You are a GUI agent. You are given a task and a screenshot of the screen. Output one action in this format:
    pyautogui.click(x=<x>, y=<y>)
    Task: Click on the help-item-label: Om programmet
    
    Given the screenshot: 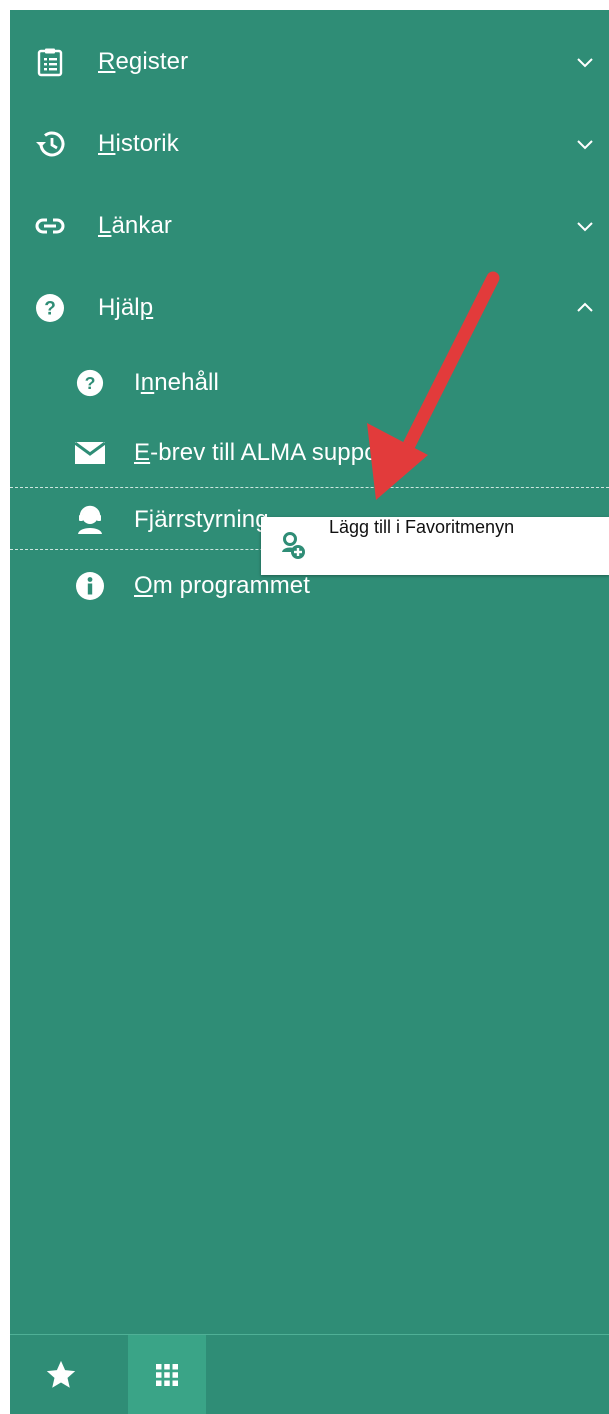 What is the action you would take?
    pyautogui.click(x=222, y=585)
    